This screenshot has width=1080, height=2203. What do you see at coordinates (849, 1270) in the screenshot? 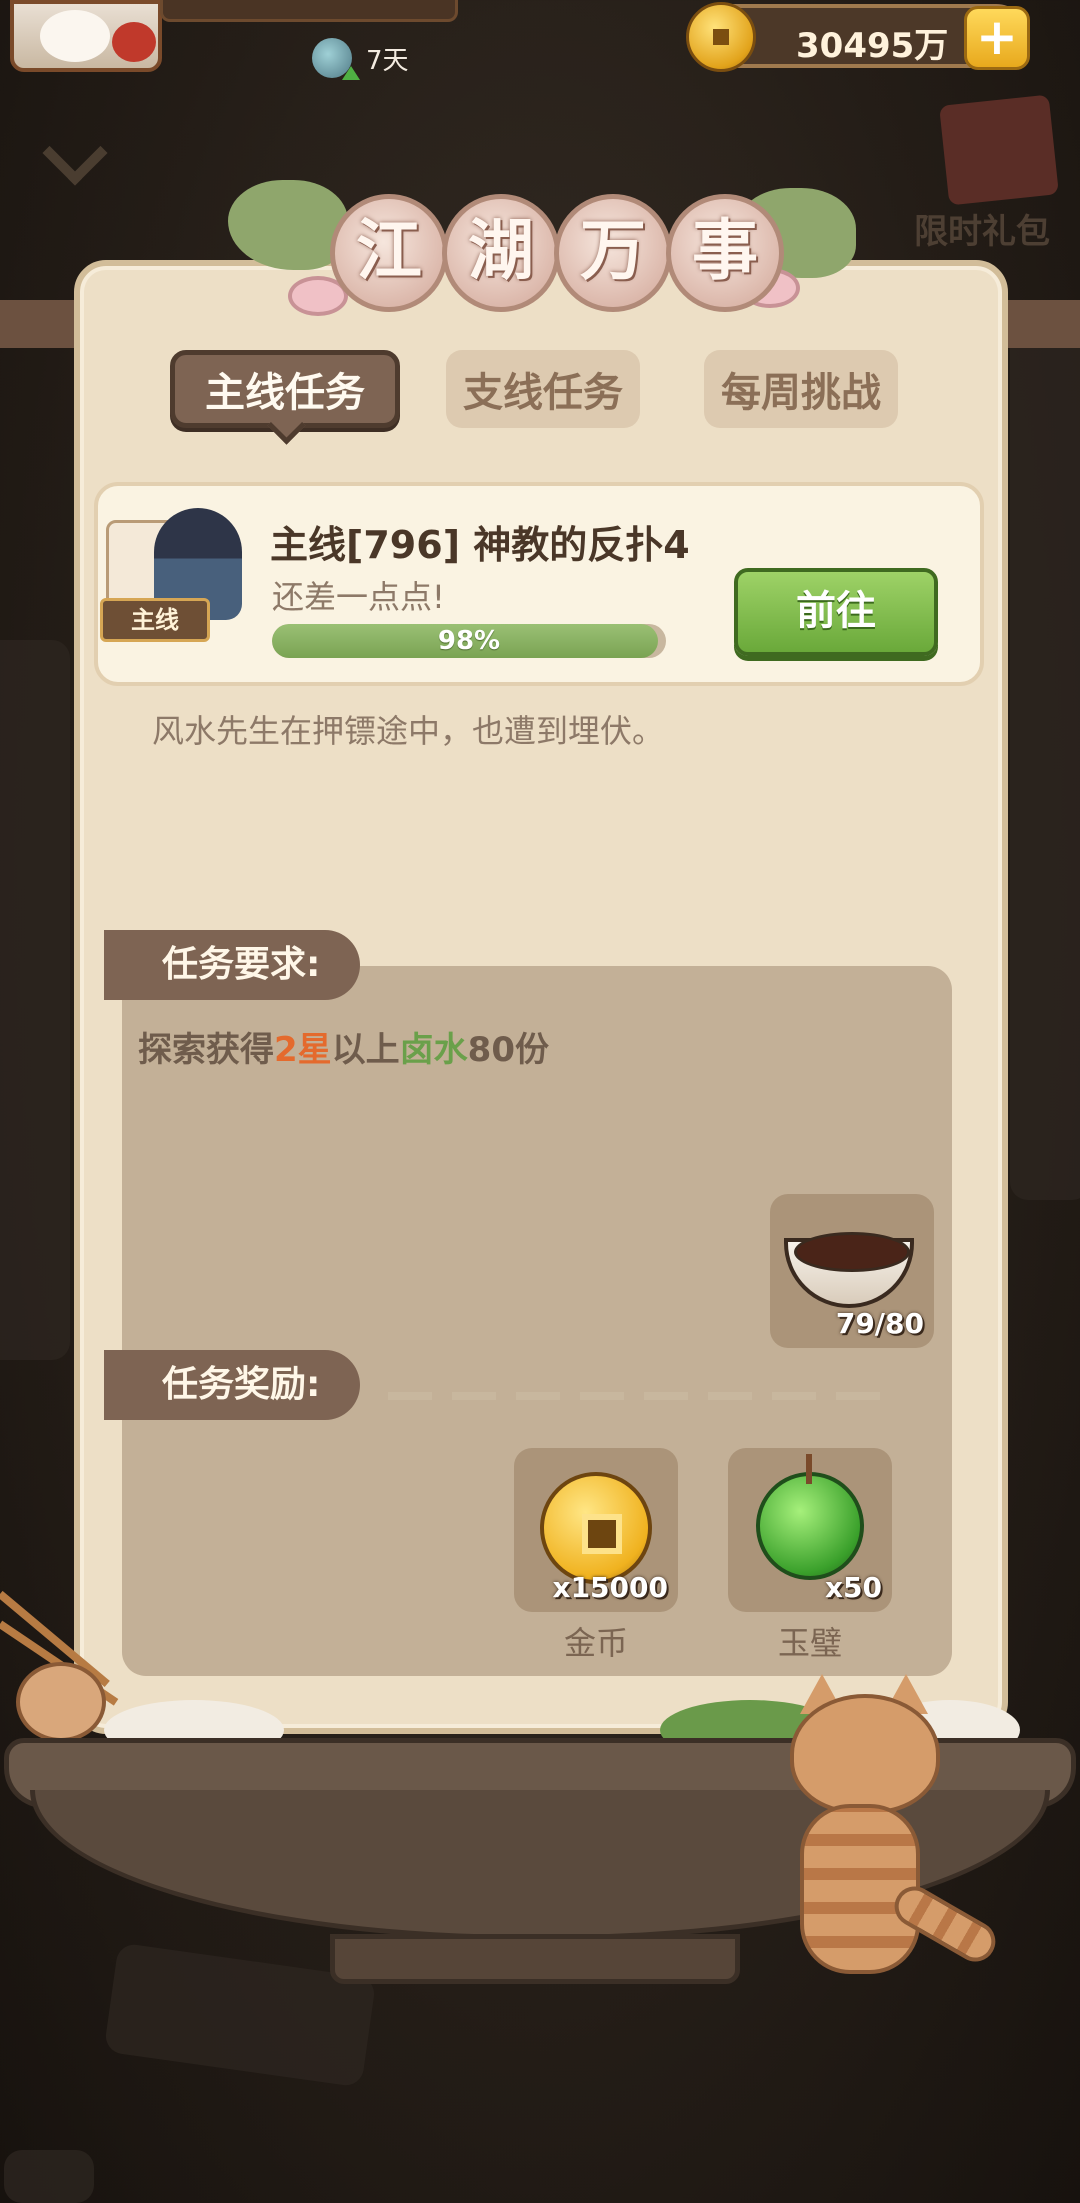
I see `brine-bowl-icon` at bounding box center [849, 1270].